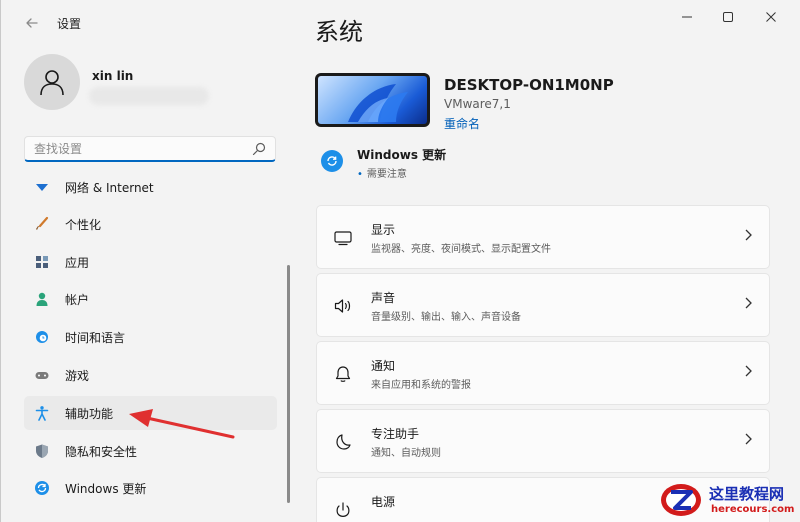 Image resolution: width=800 pixels, height=522 pixels. What do you see at coordinates (42, 262) in the screenshot?
I see `apps-icon` at bounding box center [42, 262].